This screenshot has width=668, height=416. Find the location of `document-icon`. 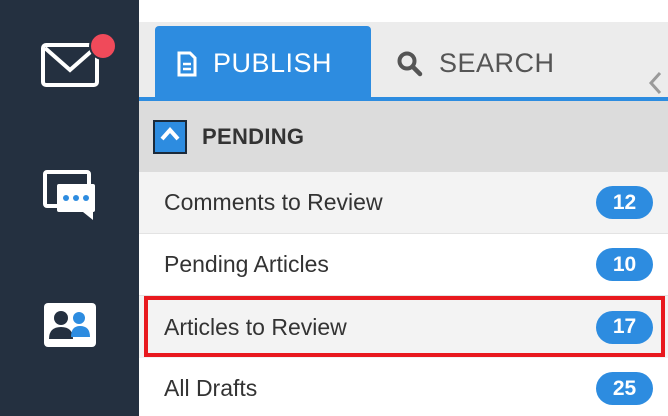

document-icon is located at coordinates (187, 64).